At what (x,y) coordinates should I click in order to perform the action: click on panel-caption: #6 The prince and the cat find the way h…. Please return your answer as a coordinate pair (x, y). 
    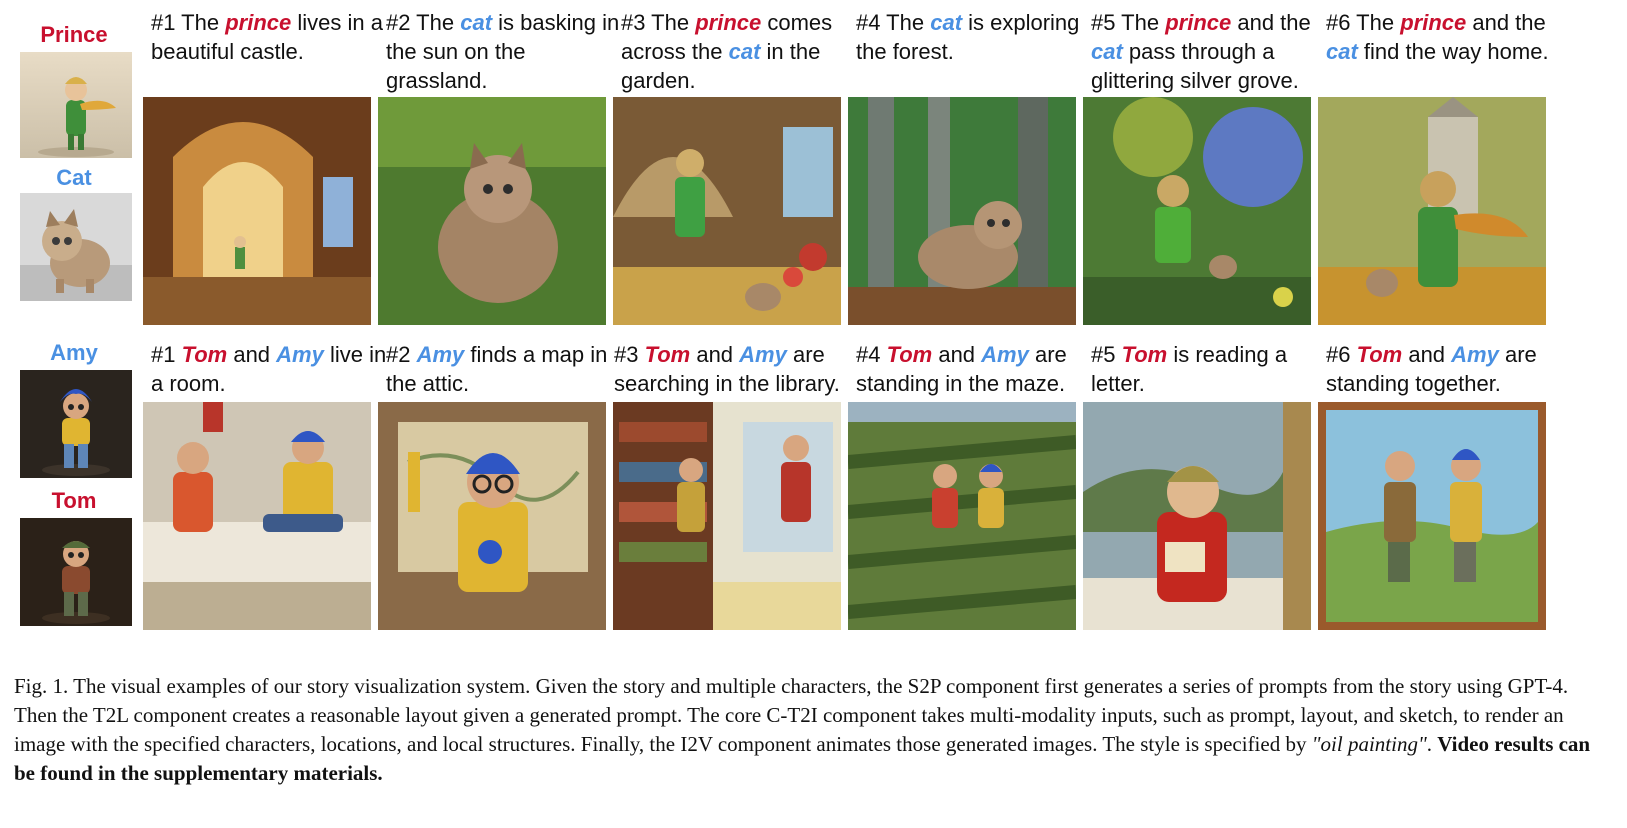
    Looking at the image, I should click on (1444, 37).